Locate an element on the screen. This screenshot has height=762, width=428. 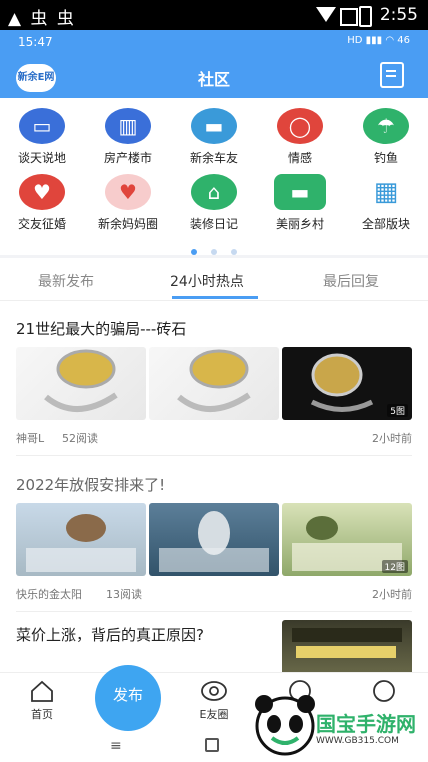
status-left-icons: ▲ 虫 虫 is located at coordinates (42, 19).